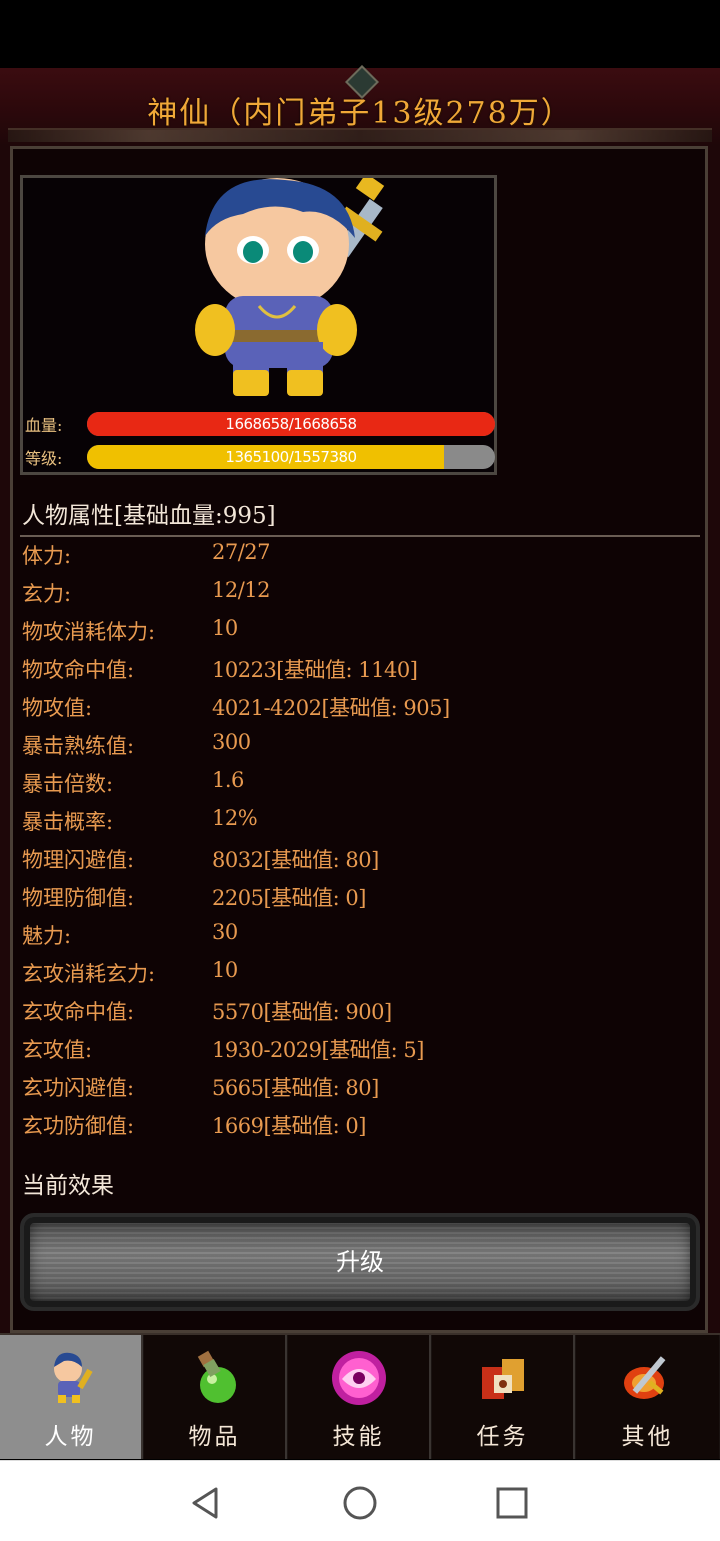 This screenshot has width=720, height=1541. I want to click on hp-value: 1668658/1668658, so click(291, 424).